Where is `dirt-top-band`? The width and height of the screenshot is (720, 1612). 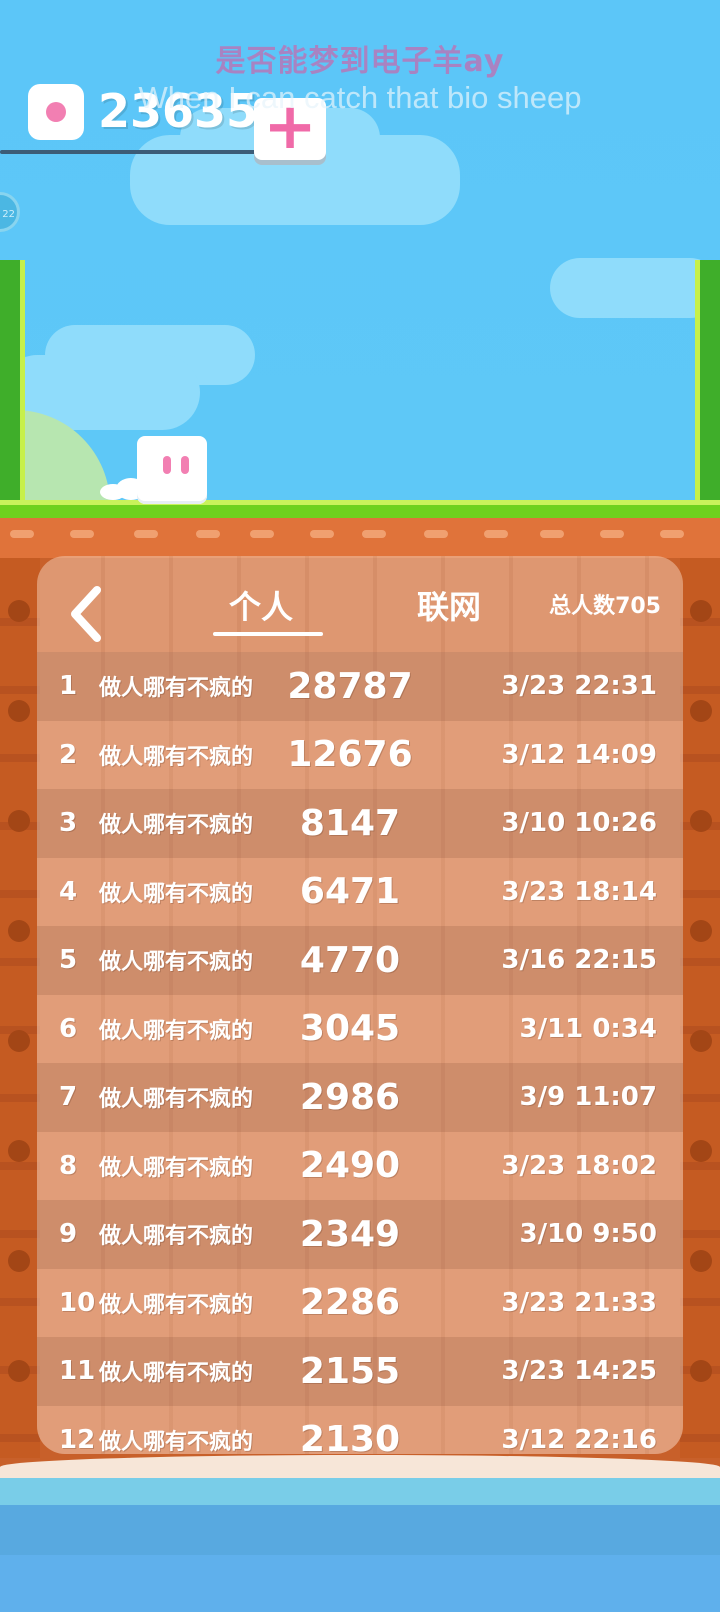
dirt-top-band is located at coordinates (360, 538).